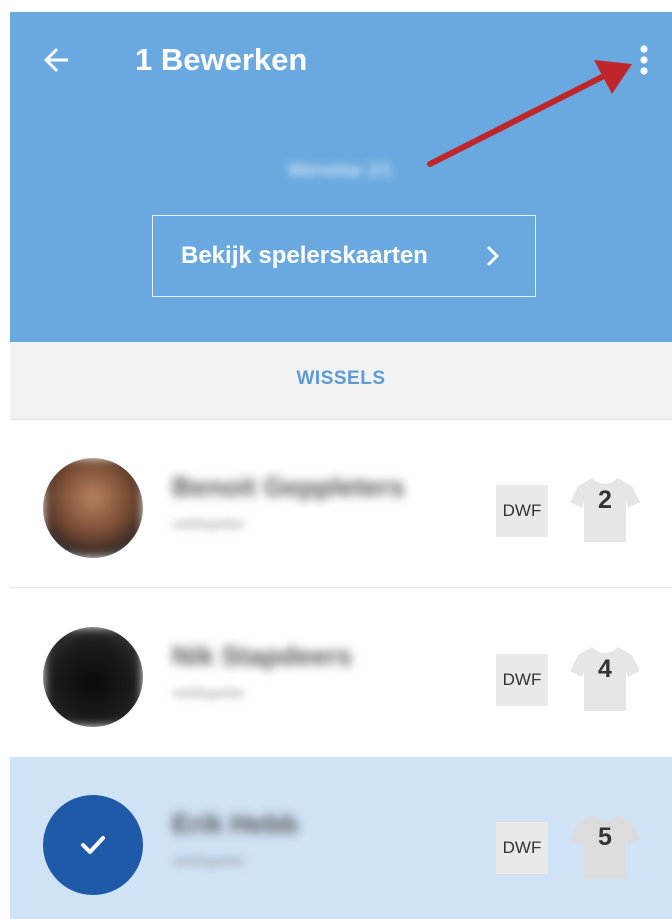 The image size is (672, 919). I want to click on view-player-cards-button: Bekijk spelerskaarten, so click(344, 256).